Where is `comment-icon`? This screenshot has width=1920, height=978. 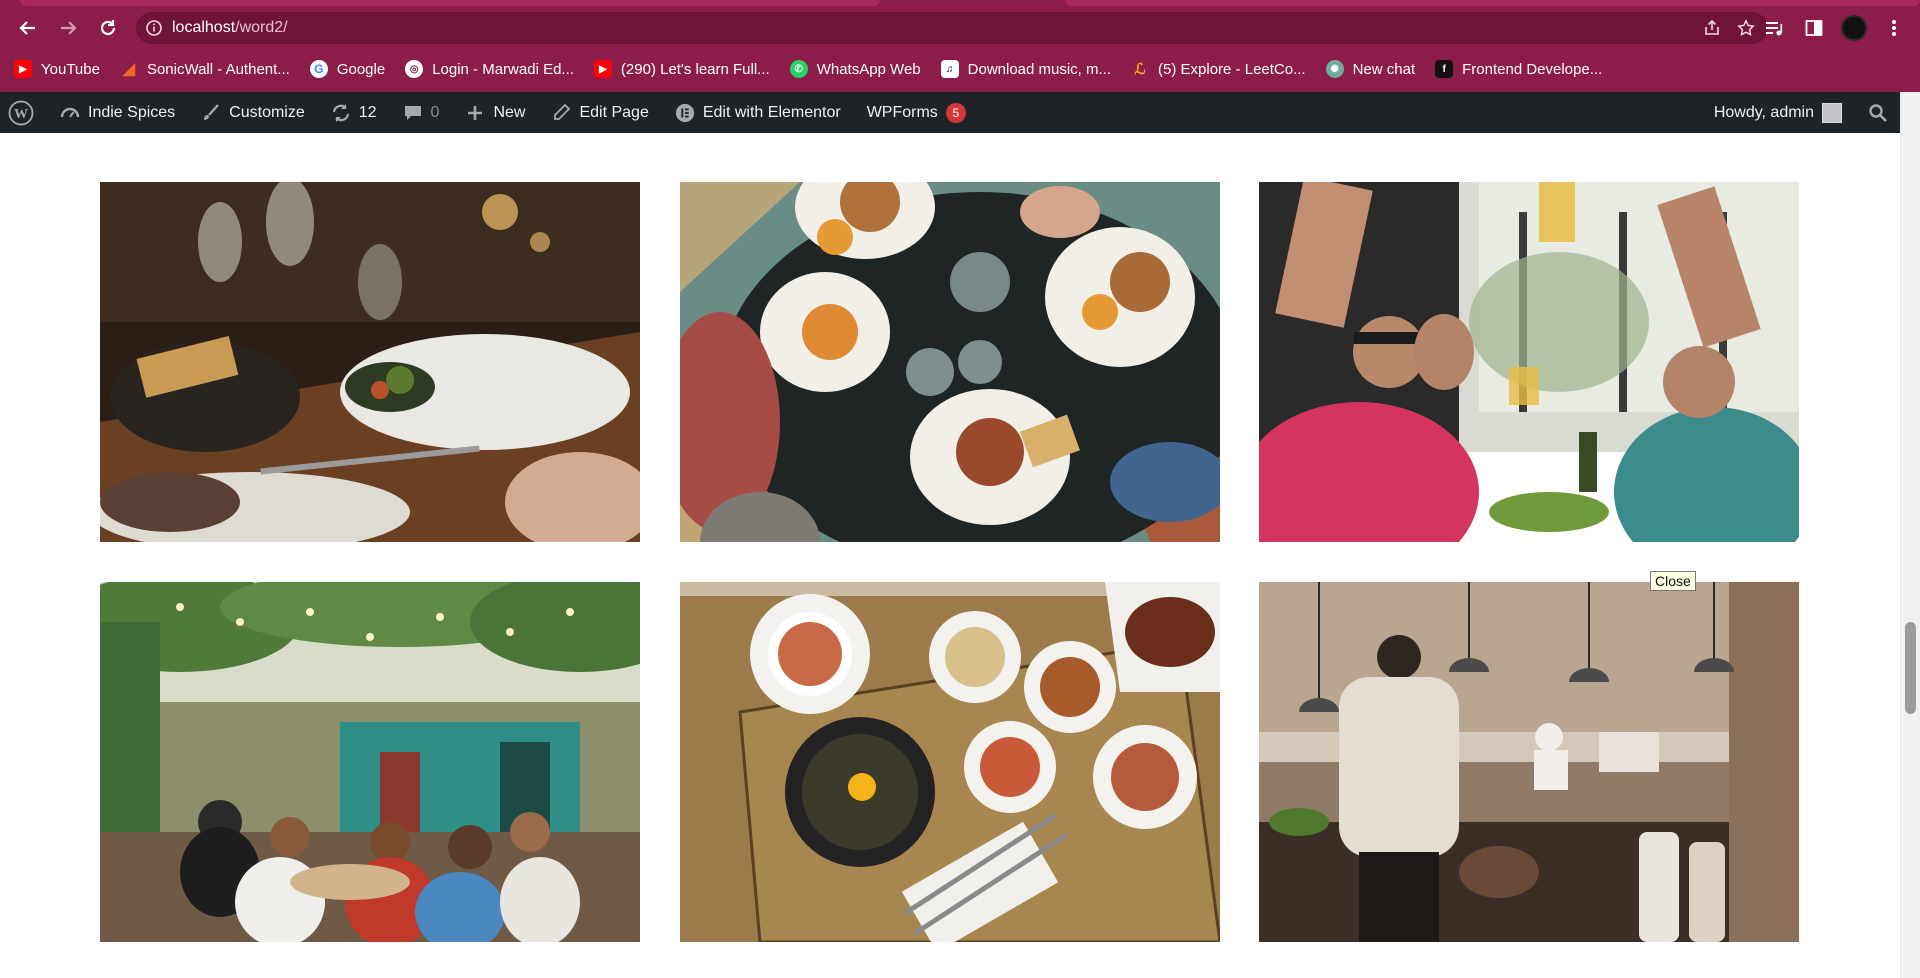 comment-icon is located at coordinates (413, 113).